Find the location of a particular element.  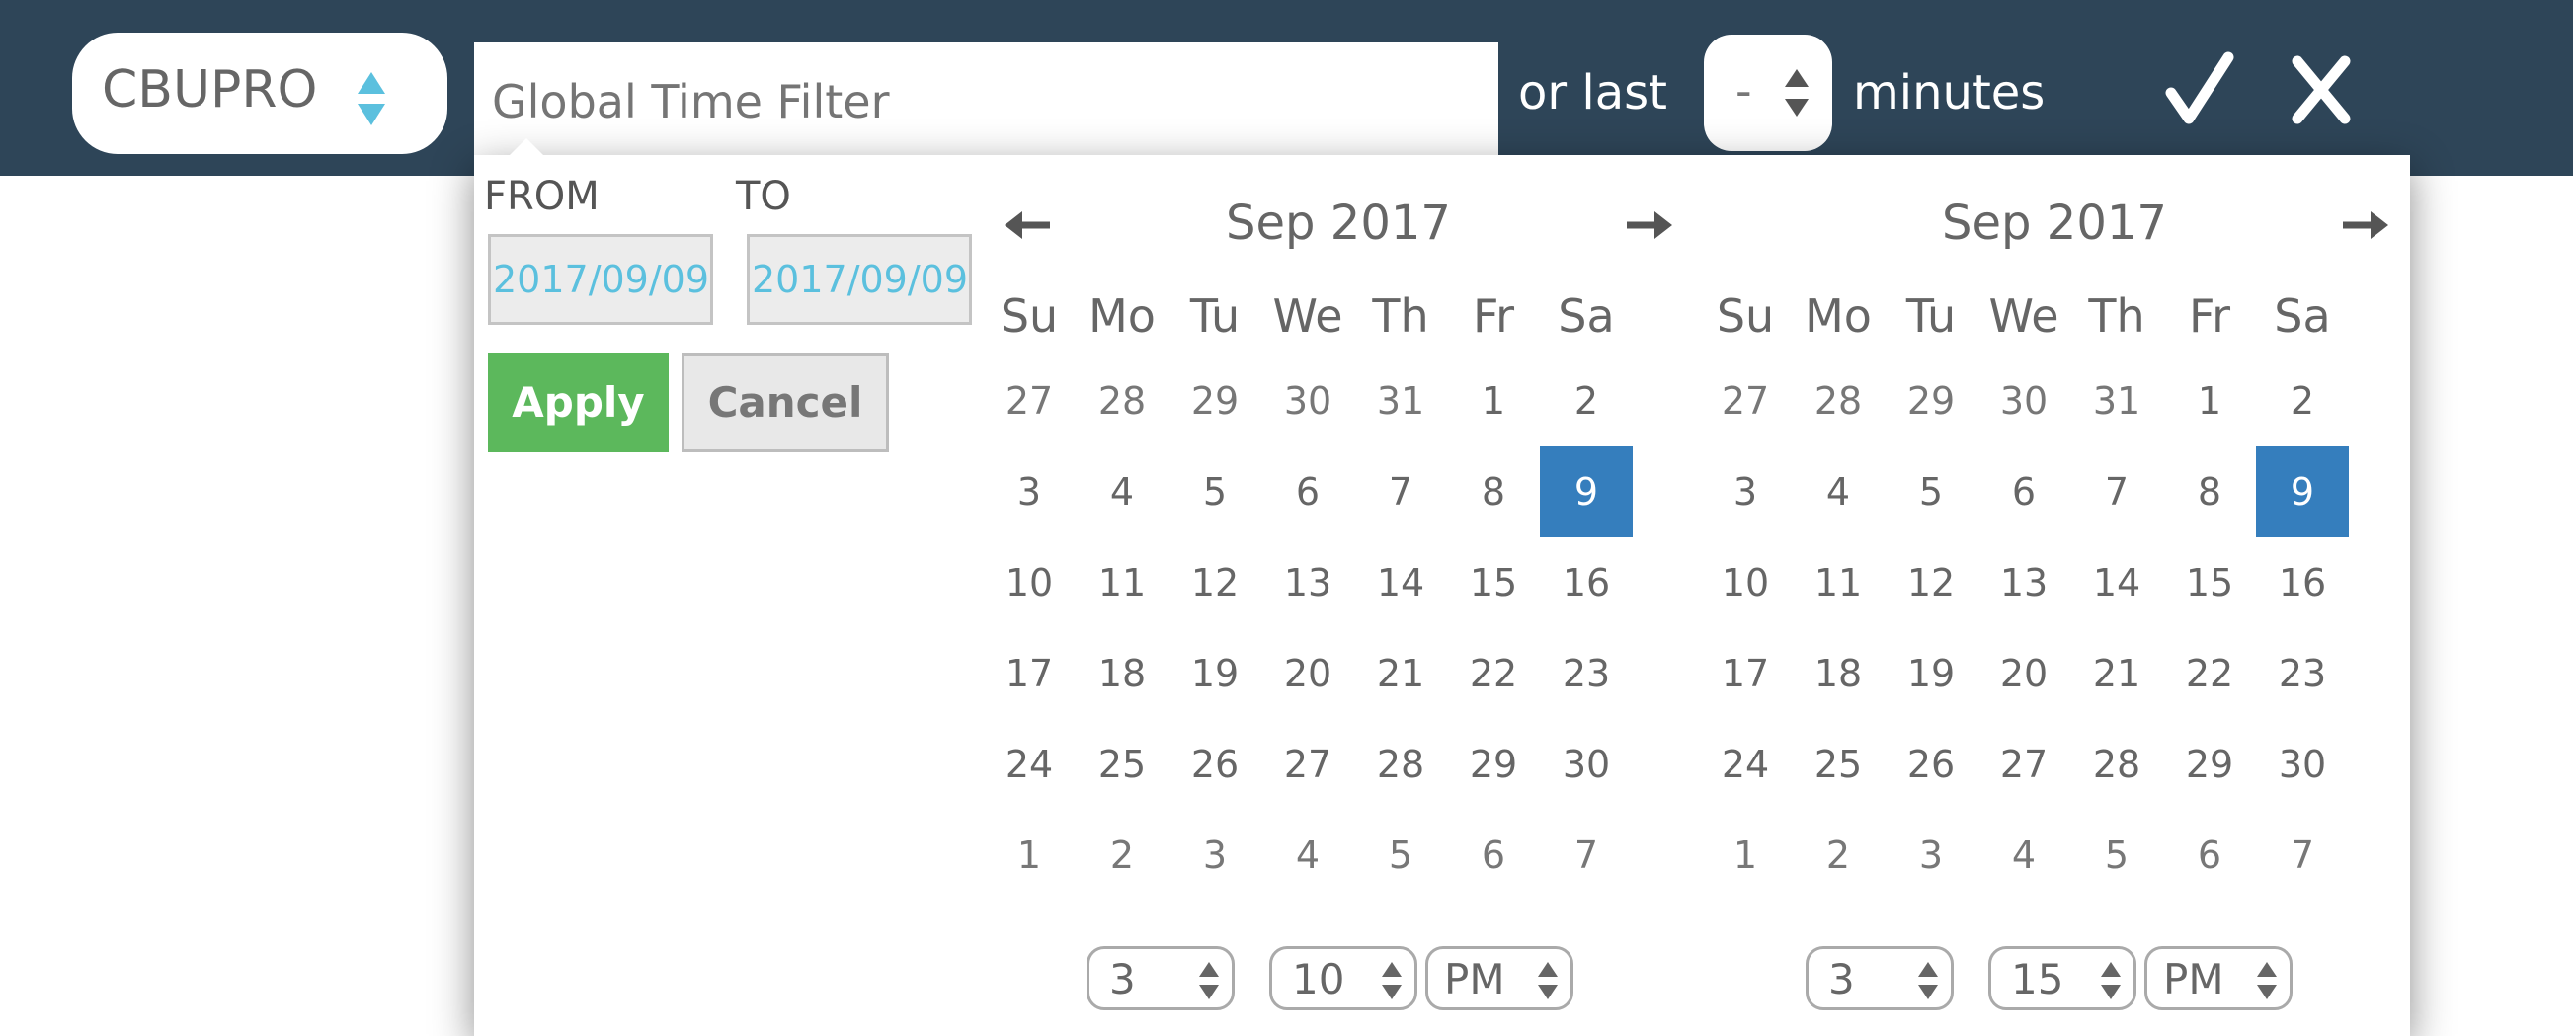

minutes-select: - is located at coordinates (1768, 93).